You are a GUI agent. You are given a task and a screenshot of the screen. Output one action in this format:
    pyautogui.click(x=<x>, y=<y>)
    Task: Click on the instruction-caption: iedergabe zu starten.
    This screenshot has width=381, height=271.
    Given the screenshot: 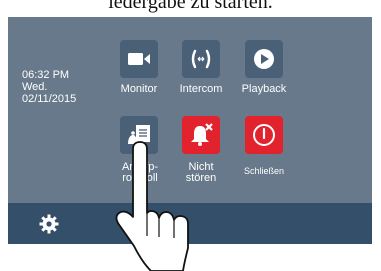 What is the action you would take?
    pyautogui.click(x=190, y=6)
    